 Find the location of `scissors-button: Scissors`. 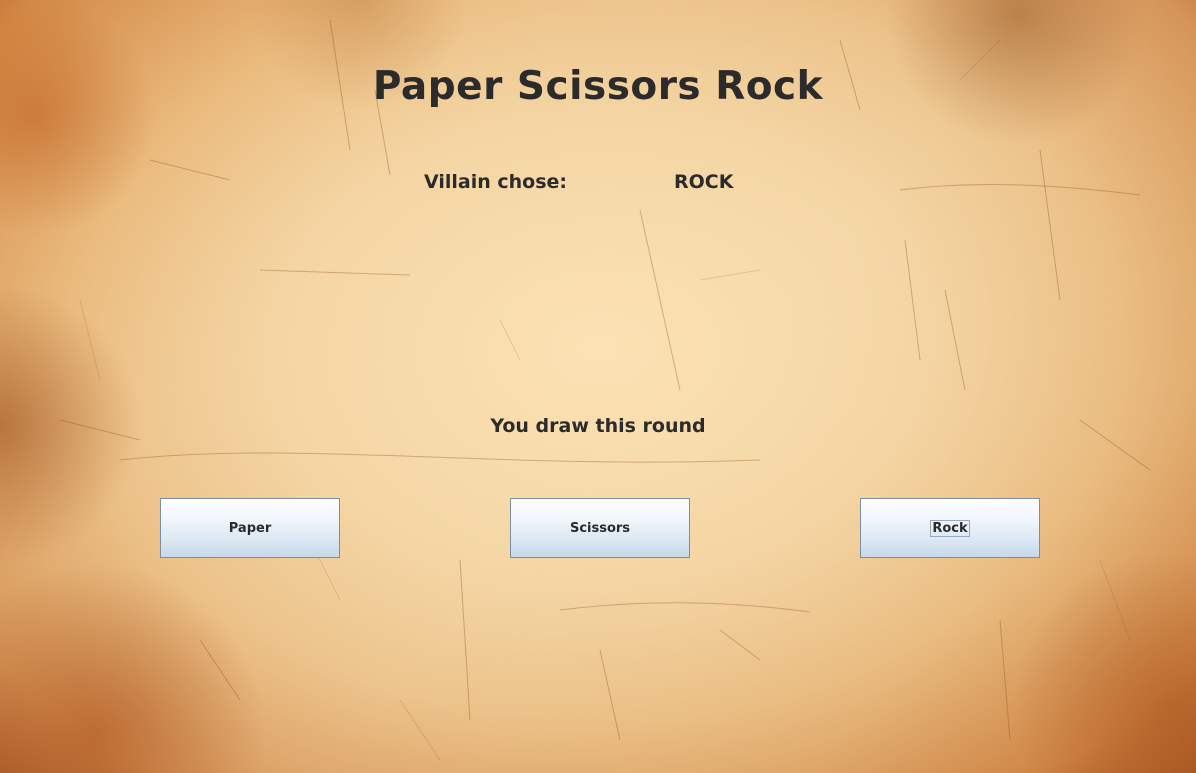

scissors-button: Scissors is located at coordinates (600, 528).